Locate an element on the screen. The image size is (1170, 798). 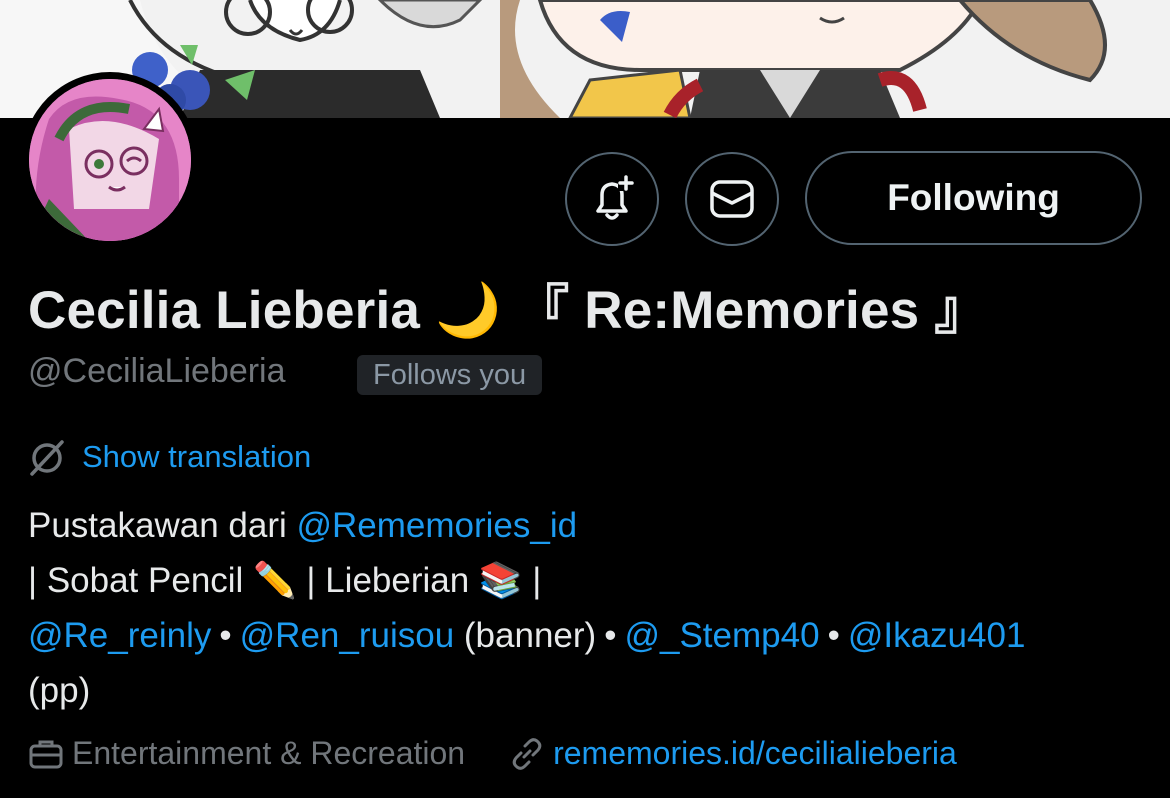
avatar is located at coordinates (110, 160).